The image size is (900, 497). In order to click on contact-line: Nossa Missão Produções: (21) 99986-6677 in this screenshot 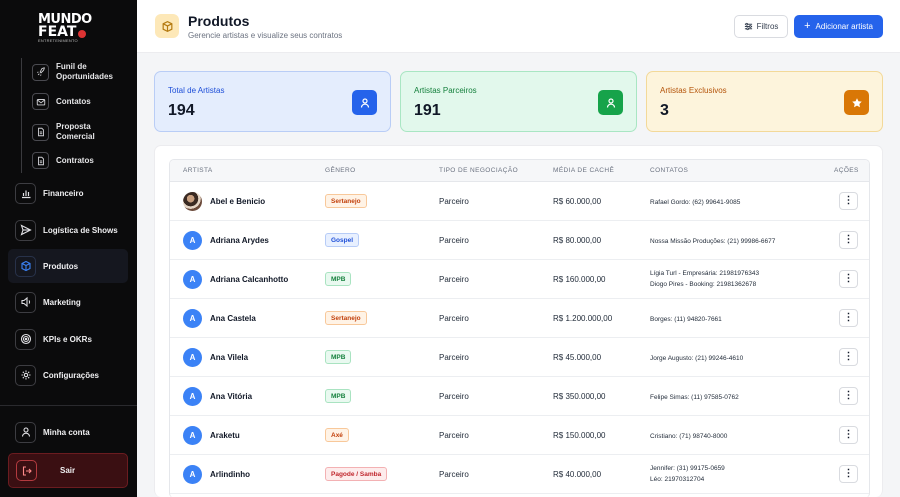, I will do `click(713, 241)`.